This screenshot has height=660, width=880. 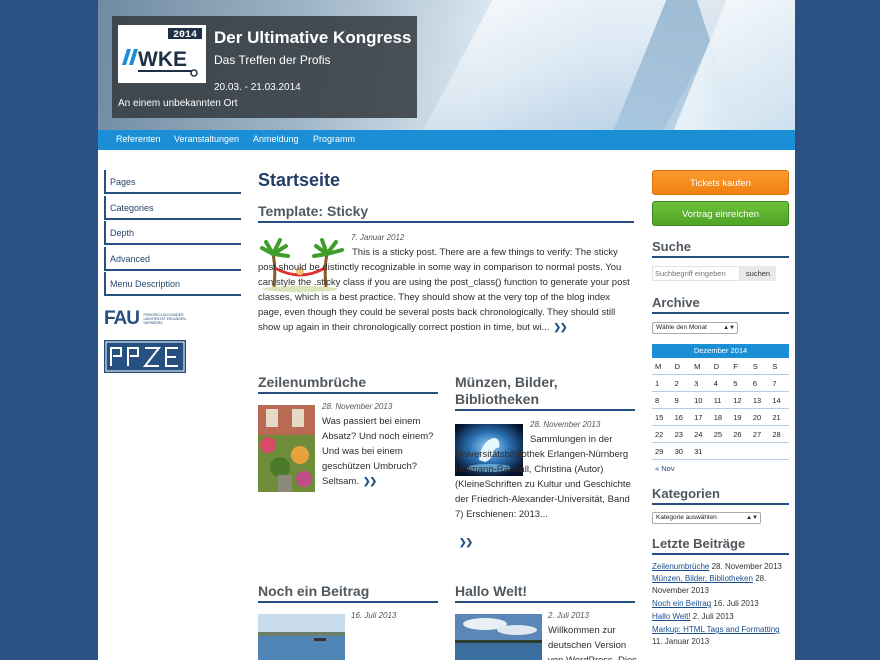 What do you see at coordinates (662, 451) in the screenshot?
I see `calendar-day: 29` at bounding box center [662, 451].